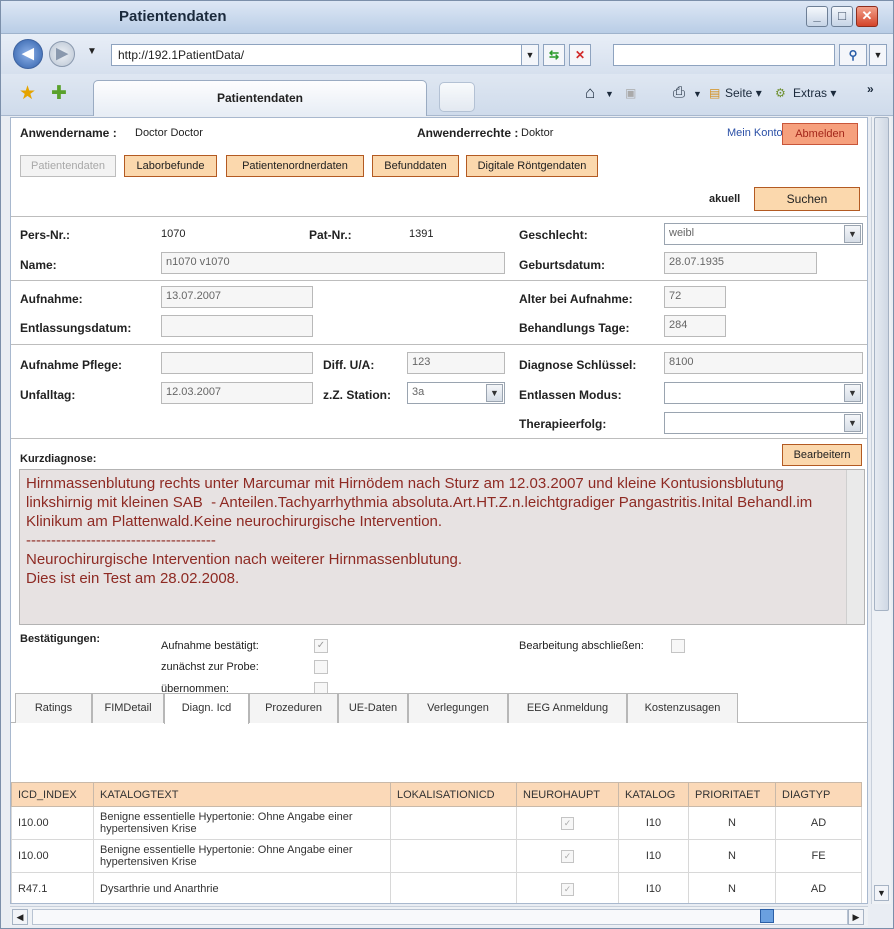 The height and width of the screenshot is (929, 894). Describe the element at coordinates (20, 917) in the screenshot. I see `scroll-left-icon: ◀` at that location.